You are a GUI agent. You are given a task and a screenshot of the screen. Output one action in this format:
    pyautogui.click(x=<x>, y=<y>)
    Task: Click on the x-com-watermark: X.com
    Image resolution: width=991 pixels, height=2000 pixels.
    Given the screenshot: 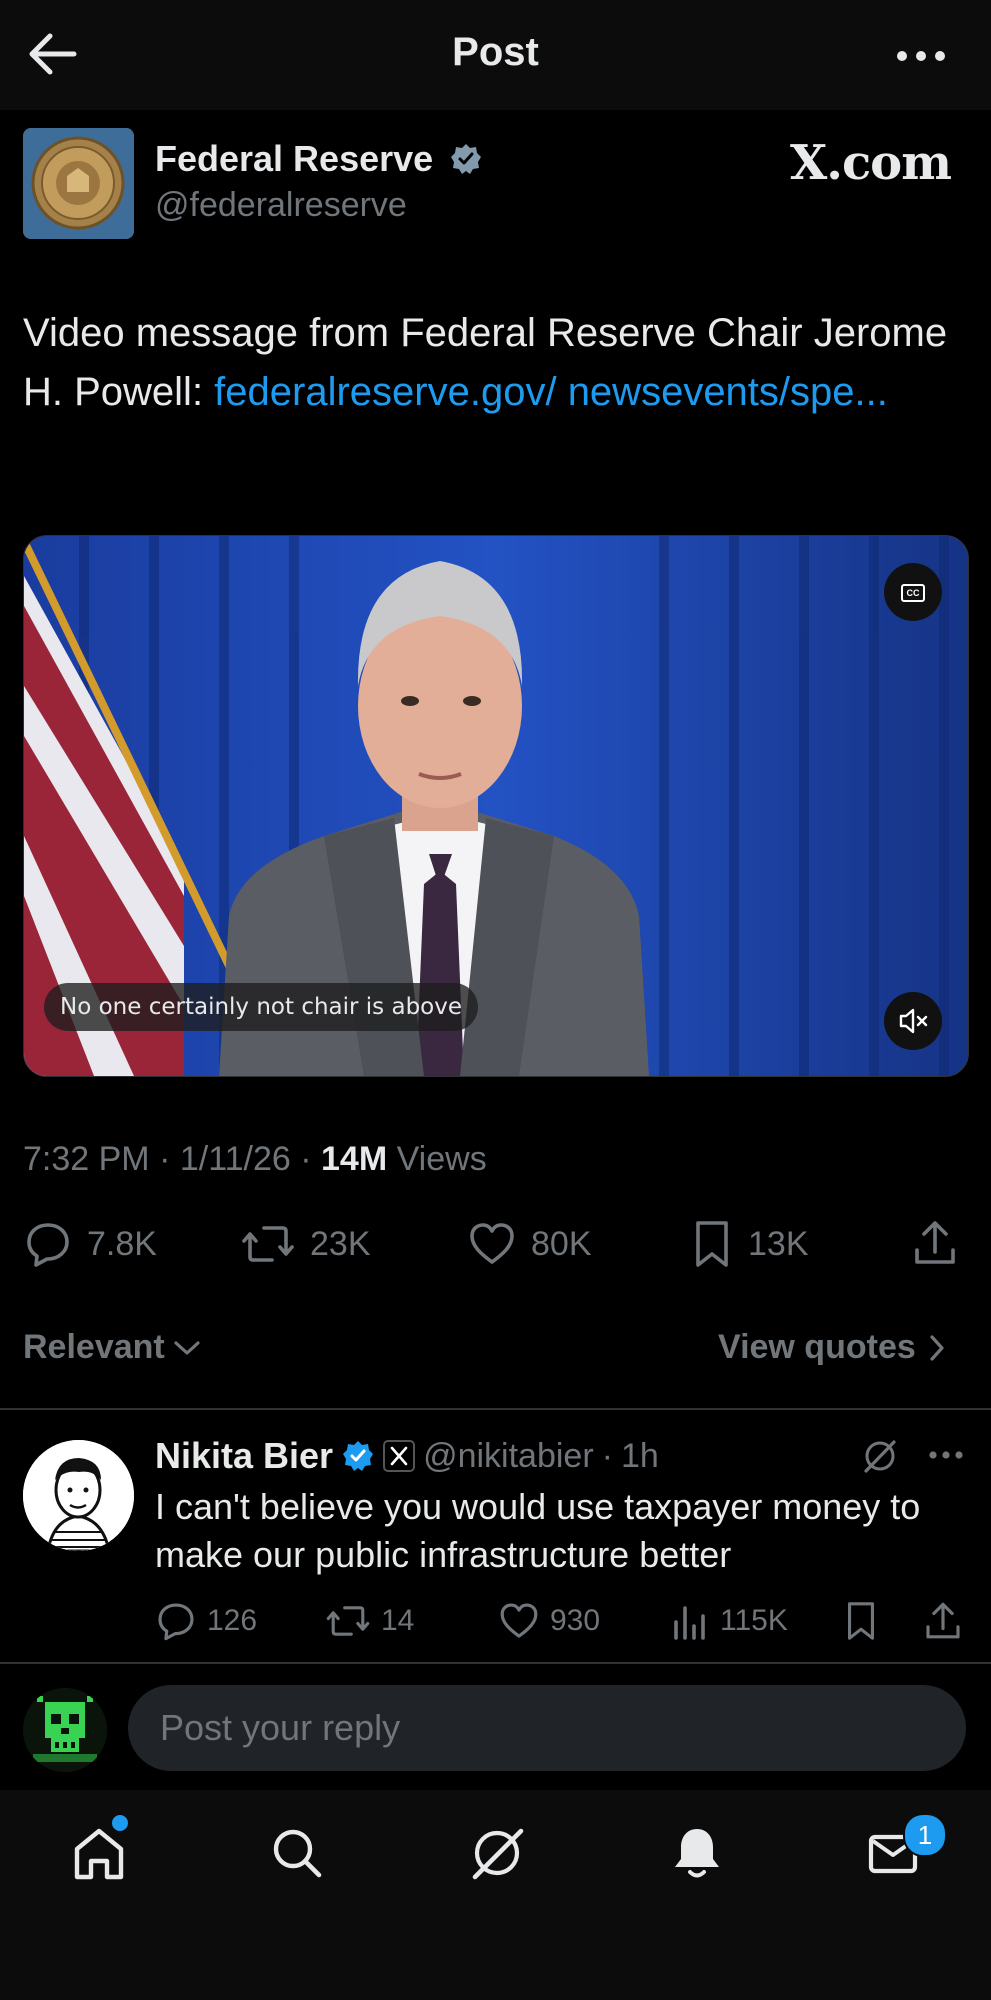 What is the action you would take?
    pyautogui.click(x=871, y=163)
    